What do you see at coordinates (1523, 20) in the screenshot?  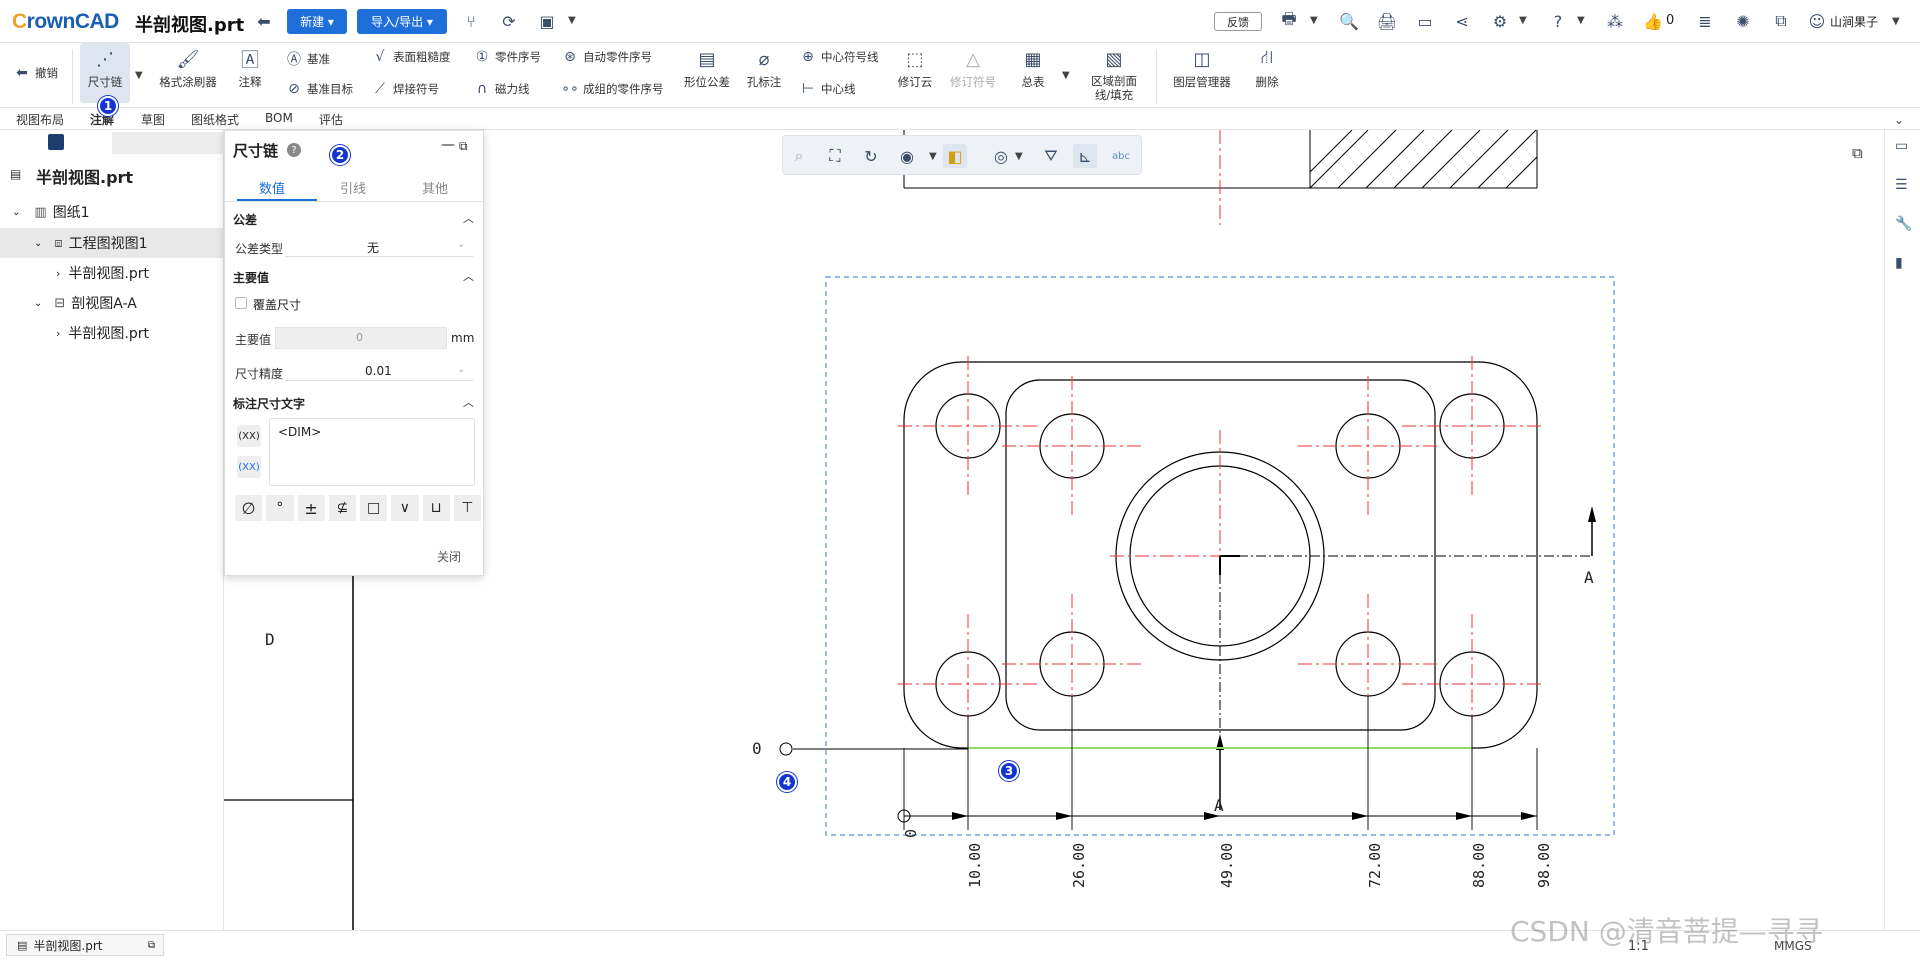 I see `settings-chevron-icon: ▼` at bounding box center [1523, 20].